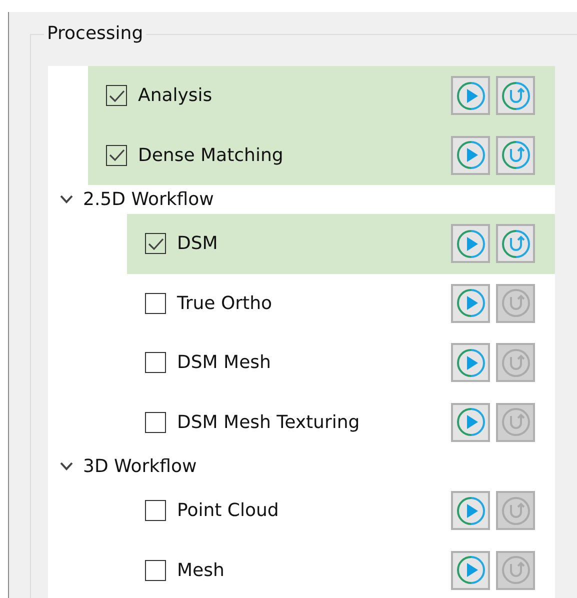 This screenshot has width=577, height=598. Describe the element at coordinates (321, 96) in the screenshot. I see `tree-row: Analysis` at that location.